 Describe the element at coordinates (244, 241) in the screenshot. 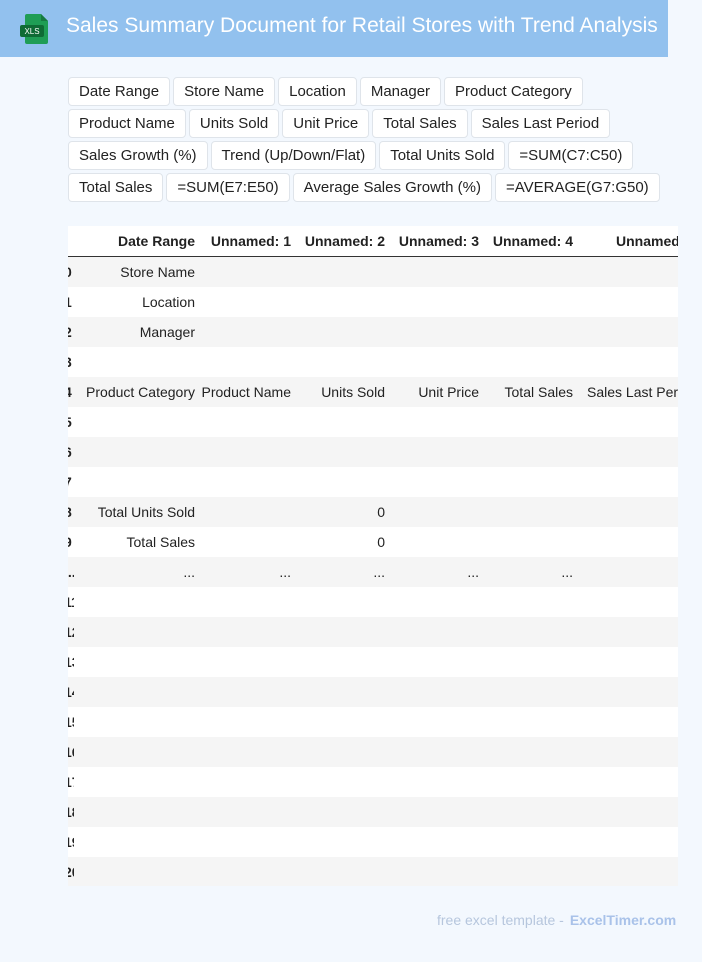

I see `column-header: Unnamed: 1` at that location.